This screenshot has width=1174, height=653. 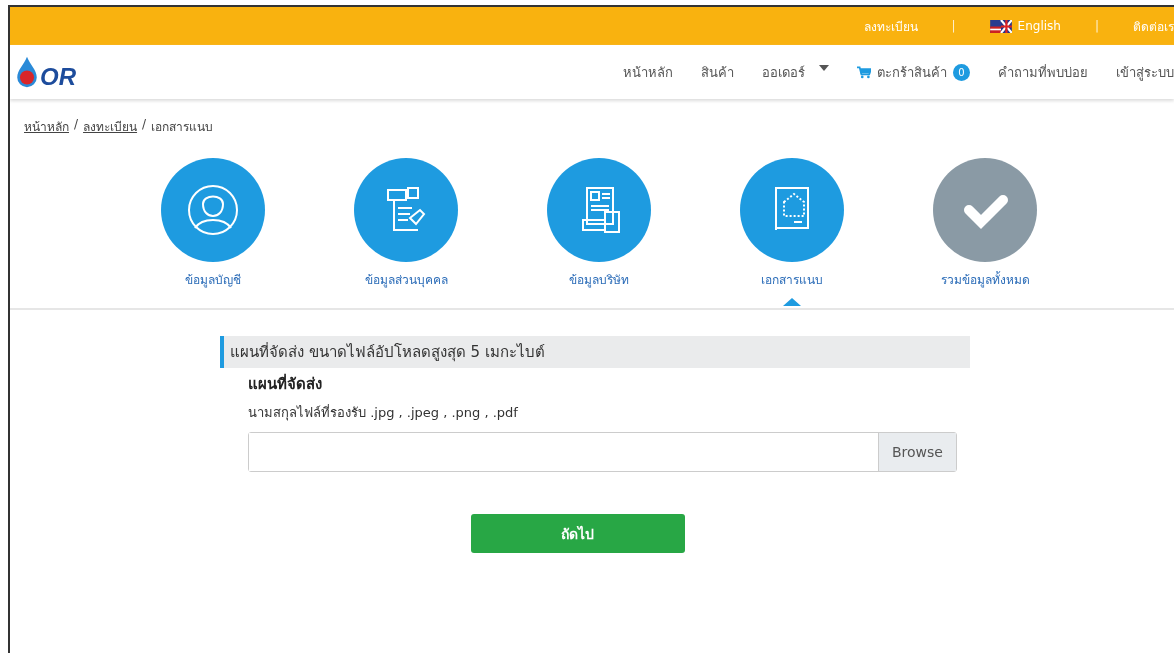 What do you see at coordinates (913, 72) in the screenshot?
I see `nav-link: ตะกร้าสินค้า 0` at bounding box center [913, 72].